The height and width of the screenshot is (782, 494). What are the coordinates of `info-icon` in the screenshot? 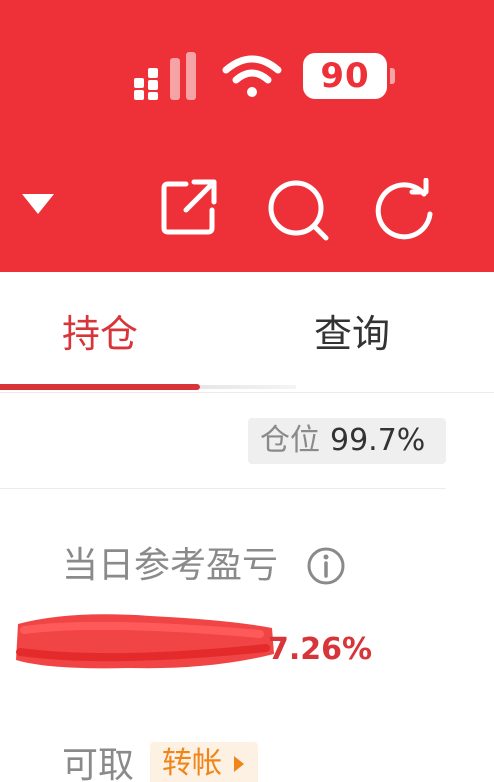 It's located at (326, 566).